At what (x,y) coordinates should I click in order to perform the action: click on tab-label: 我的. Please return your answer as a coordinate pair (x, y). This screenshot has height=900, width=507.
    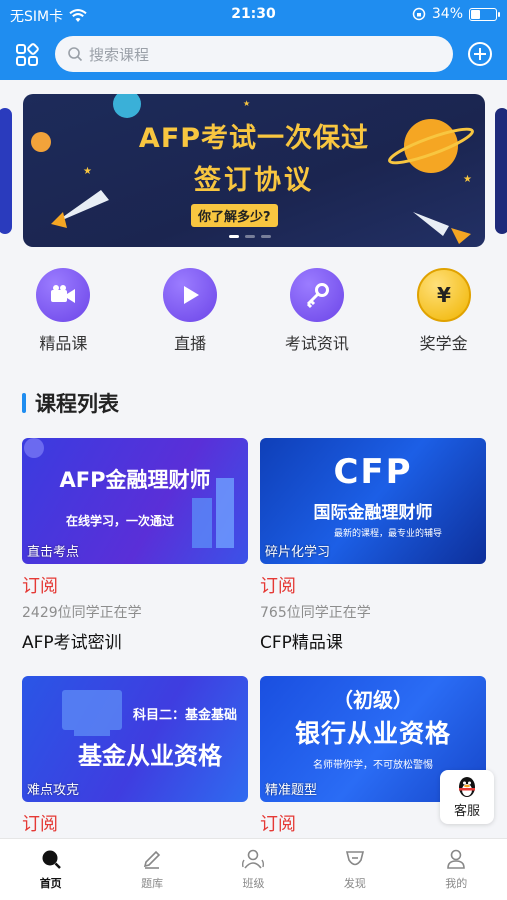
    Looking at the image, I should click on (456, 883).